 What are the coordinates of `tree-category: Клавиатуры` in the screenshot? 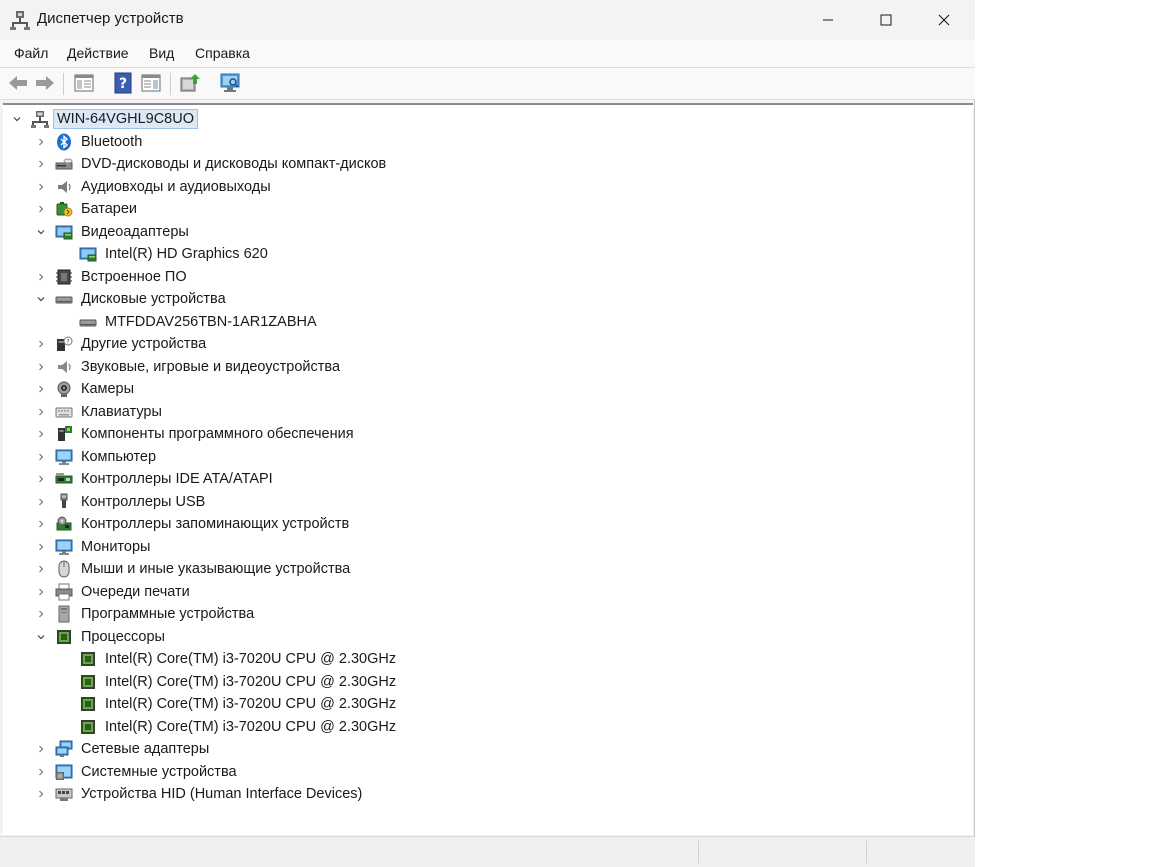 It's located at (483, 412).